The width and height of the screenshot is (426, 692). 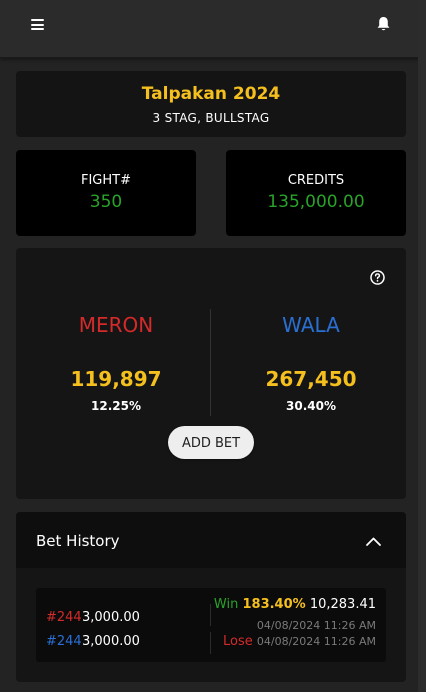 What do you see at coordinates (37, 24) in the screenshot?
I see `hamburger-menu-icon` at bounding box center [37, 24].